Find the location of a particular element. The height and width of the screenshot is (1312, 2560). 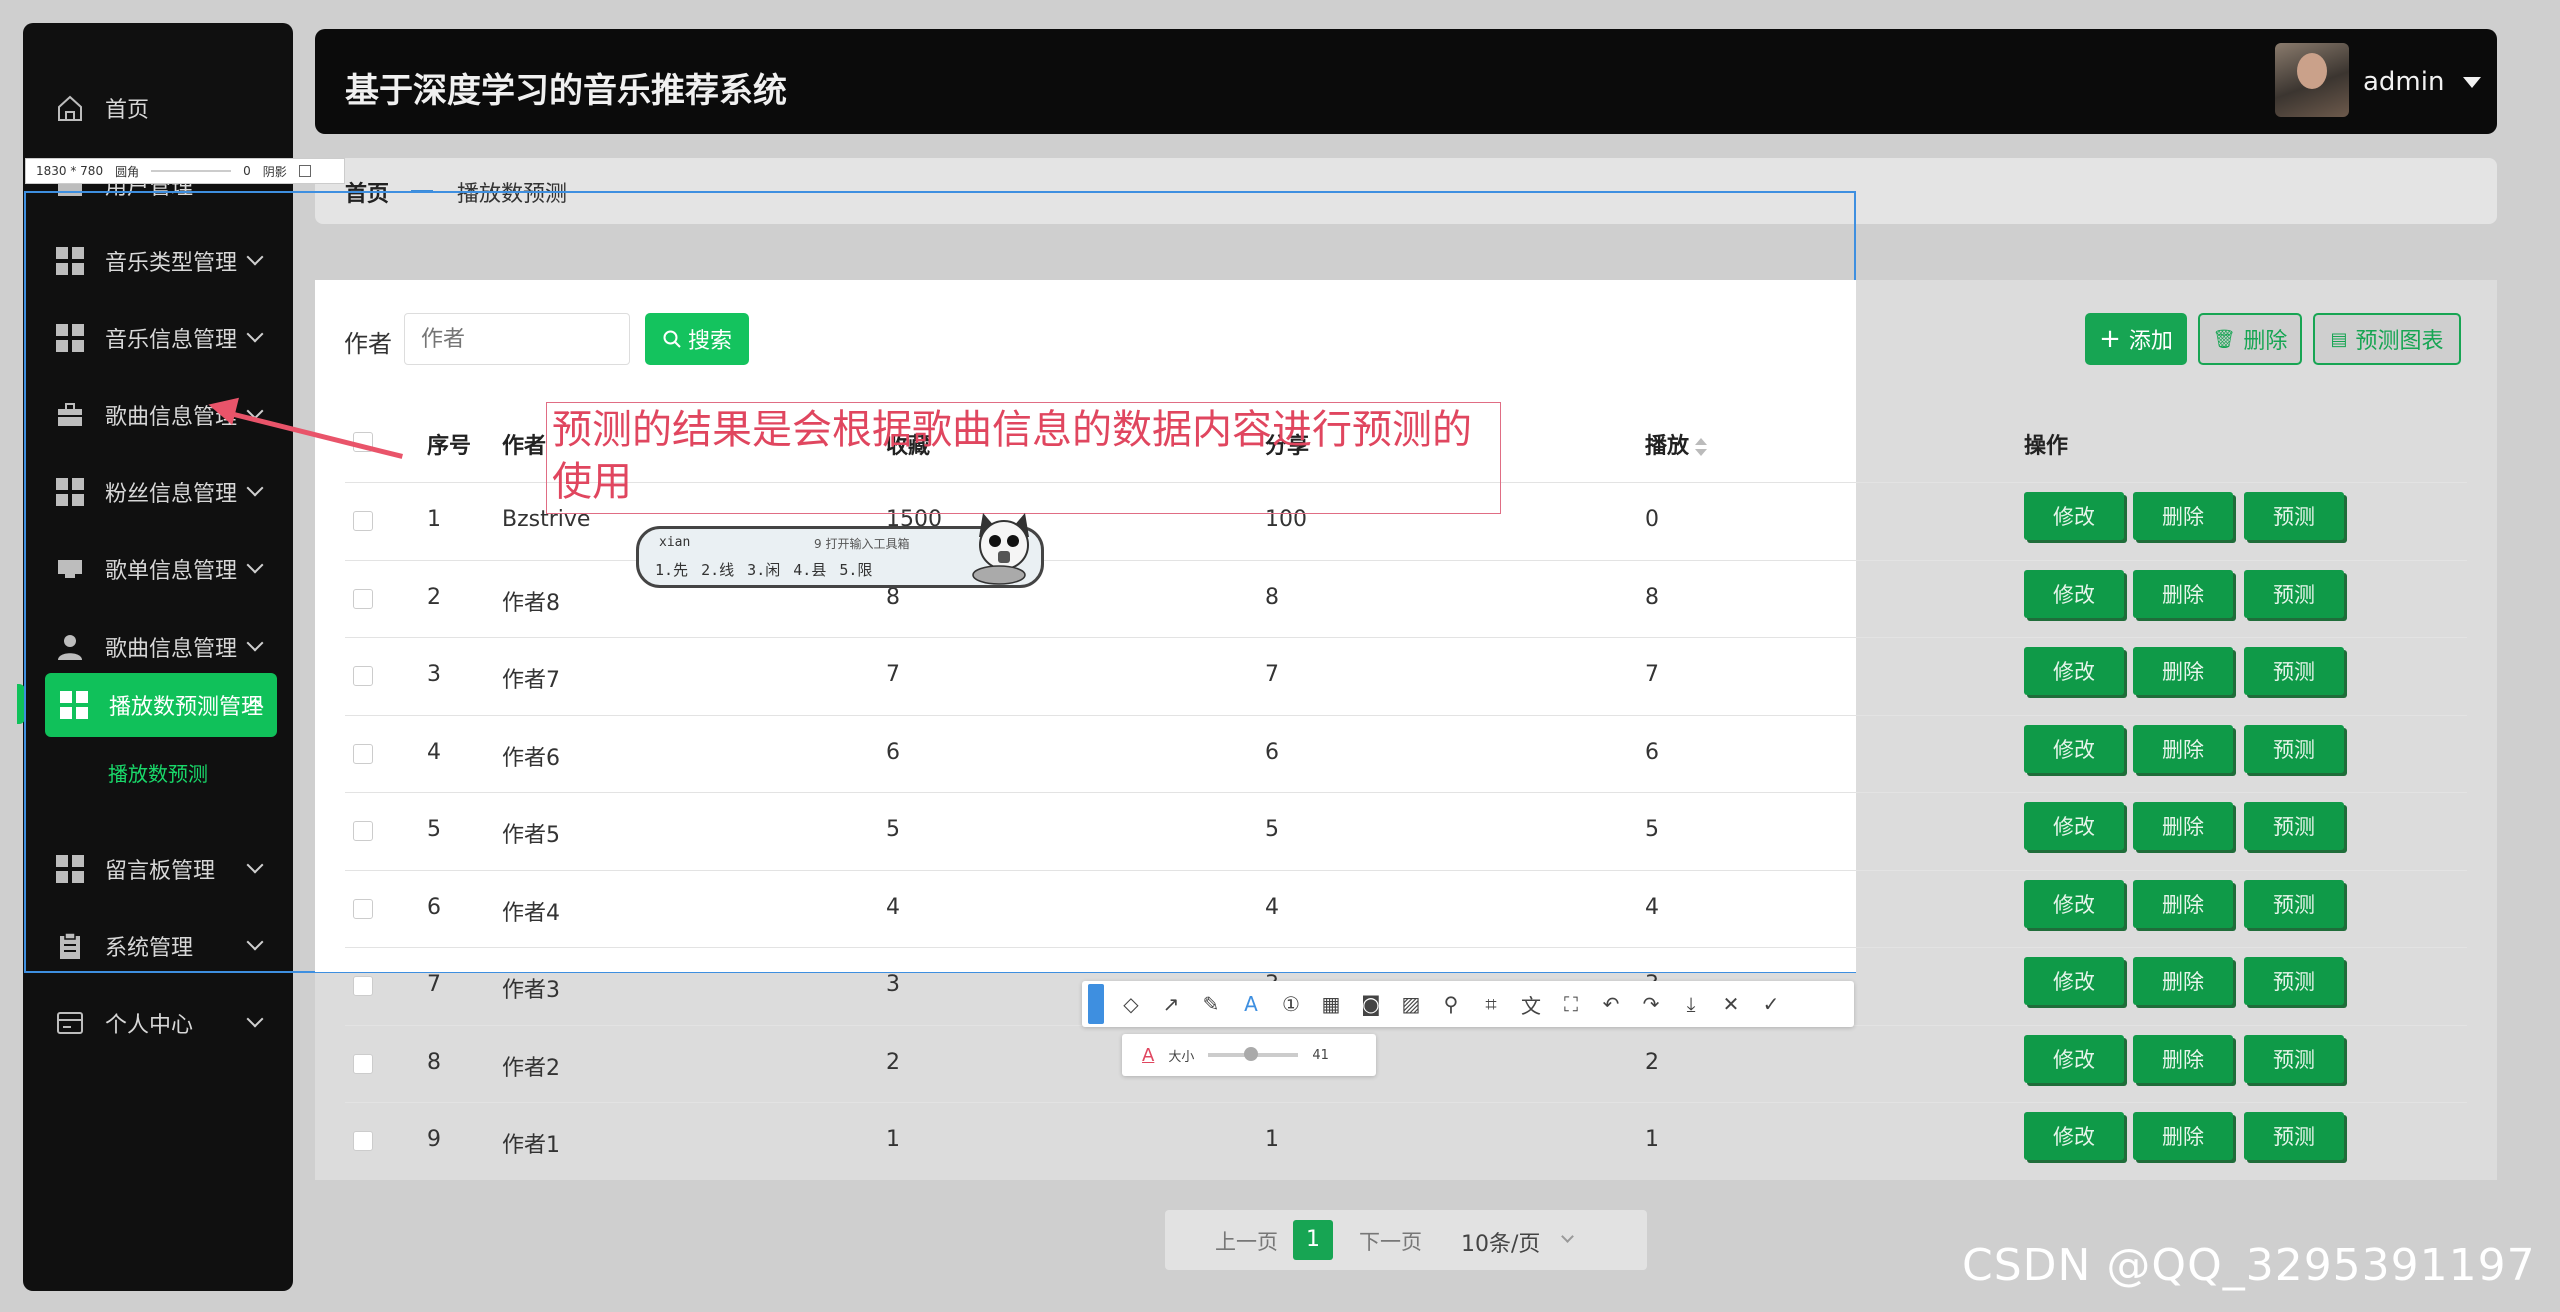

trash-icon: 🗑 is located at coordinates (2224, 339).